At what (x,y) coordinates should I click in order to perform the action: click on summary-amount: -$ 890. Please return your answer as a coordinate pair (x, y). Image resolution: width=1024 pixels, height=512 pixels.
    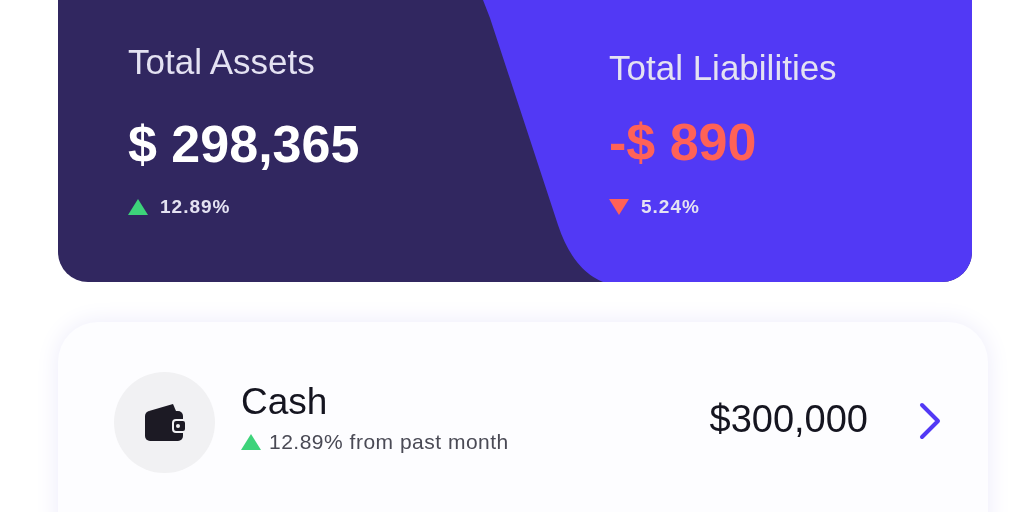
    Looking at the image, I should click on (683, 142).